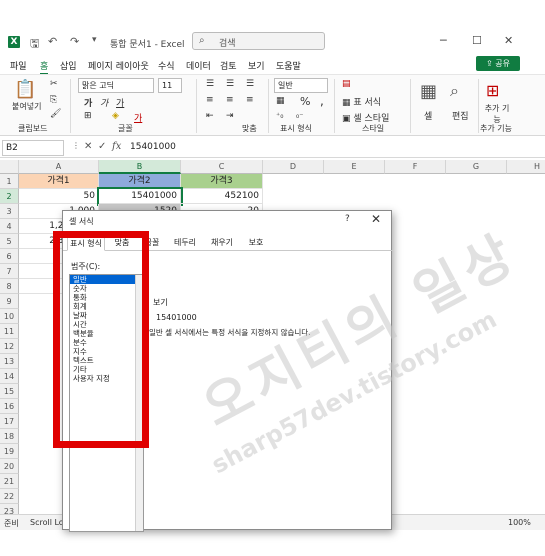 The width and height of the screenshot is (545, 556). What do you see at coordinates (256, 65) in the screenshot?
I see `tab-view: 보기` at bounding box center [256, 65].